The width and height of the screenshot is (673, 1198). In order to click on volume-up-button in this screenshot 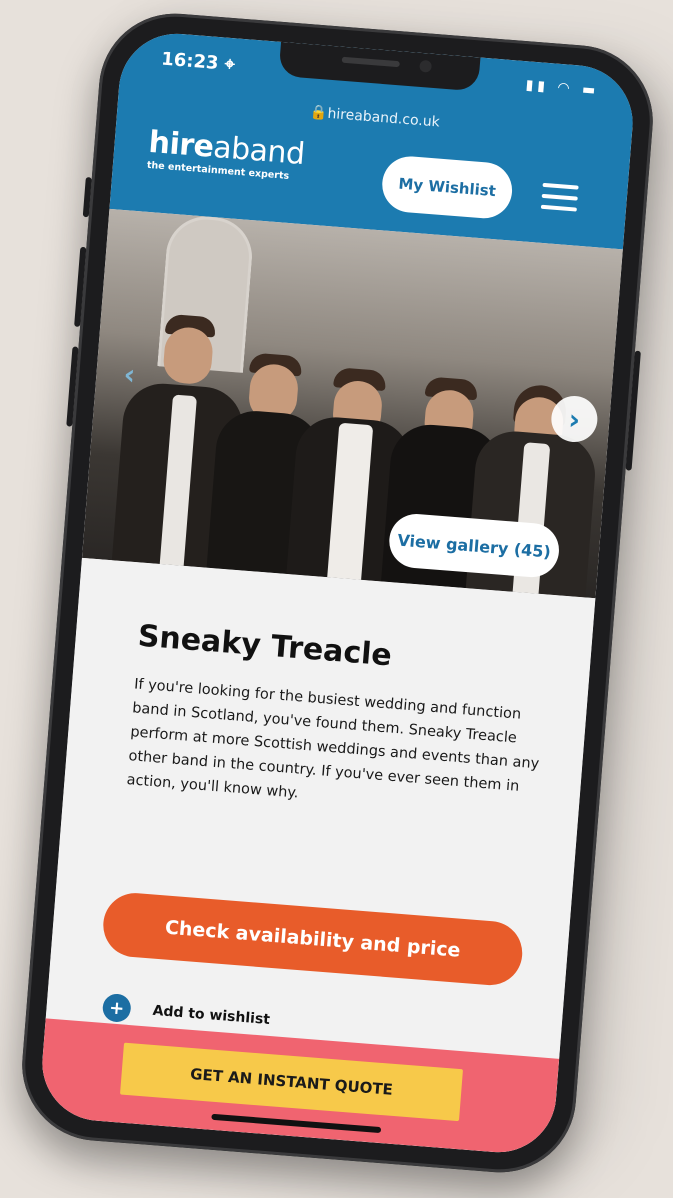, I will do `click(80, 286)`.